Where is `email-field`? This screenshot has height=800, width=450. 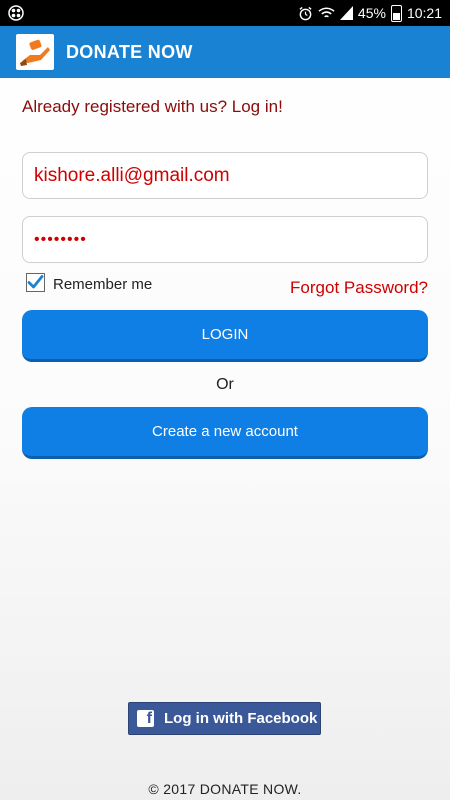 email-field is located at coordinates (230, 175).